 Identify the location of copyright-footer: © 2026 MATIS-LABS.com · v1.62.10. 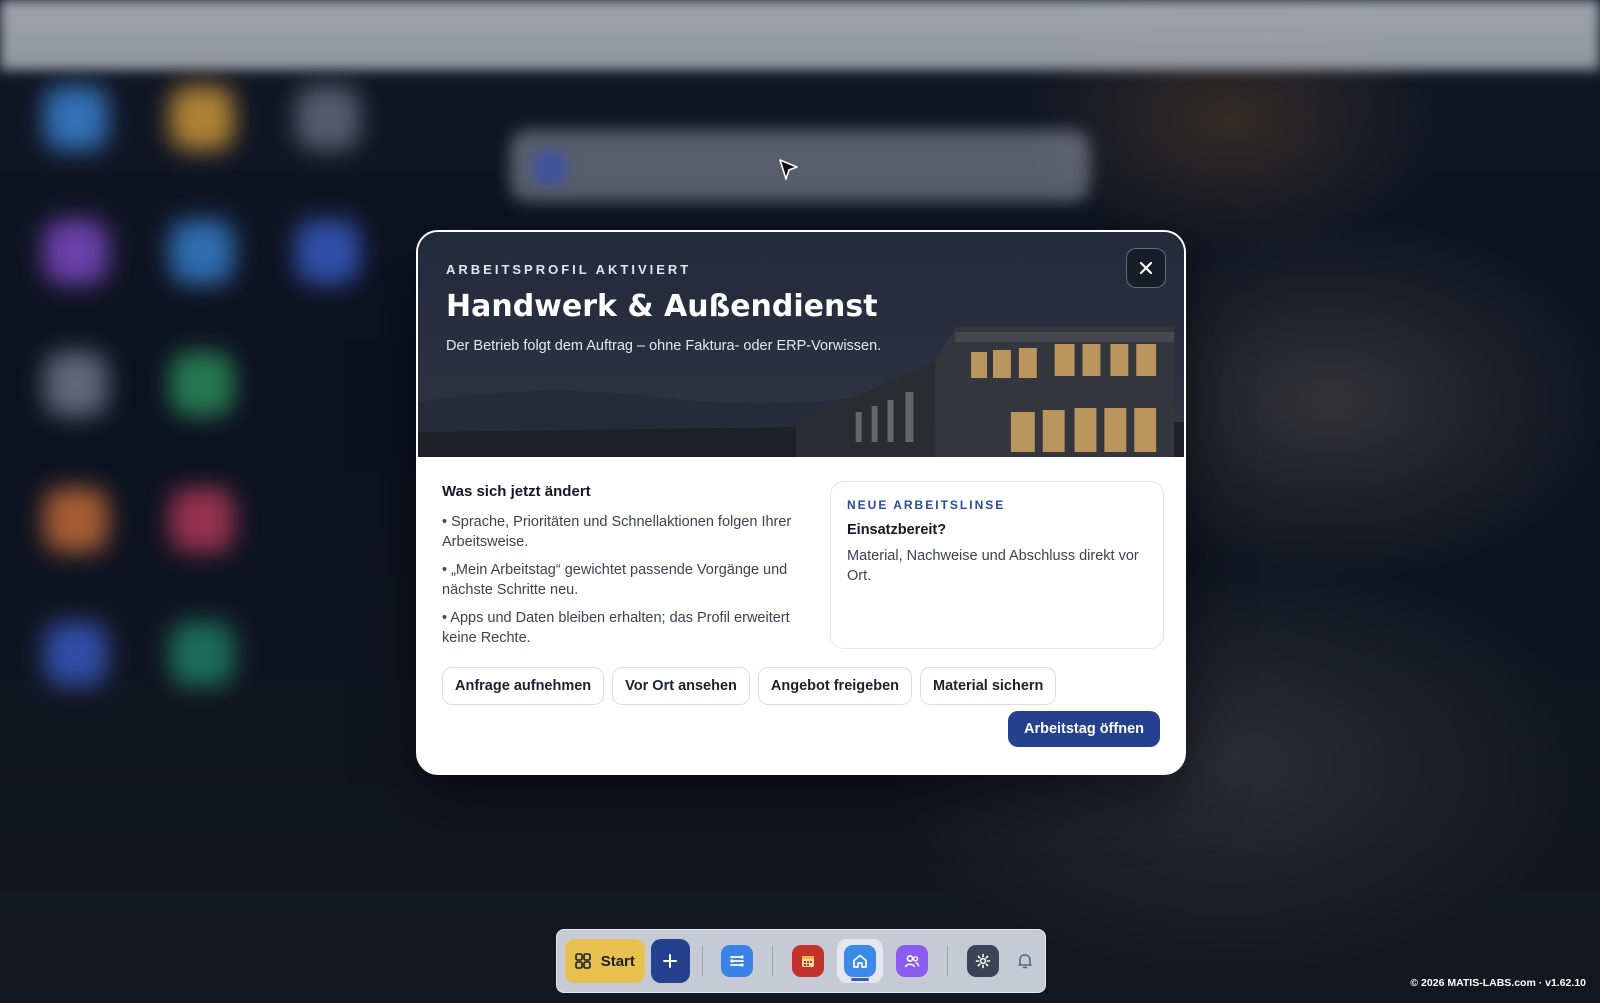
(1498, 983).